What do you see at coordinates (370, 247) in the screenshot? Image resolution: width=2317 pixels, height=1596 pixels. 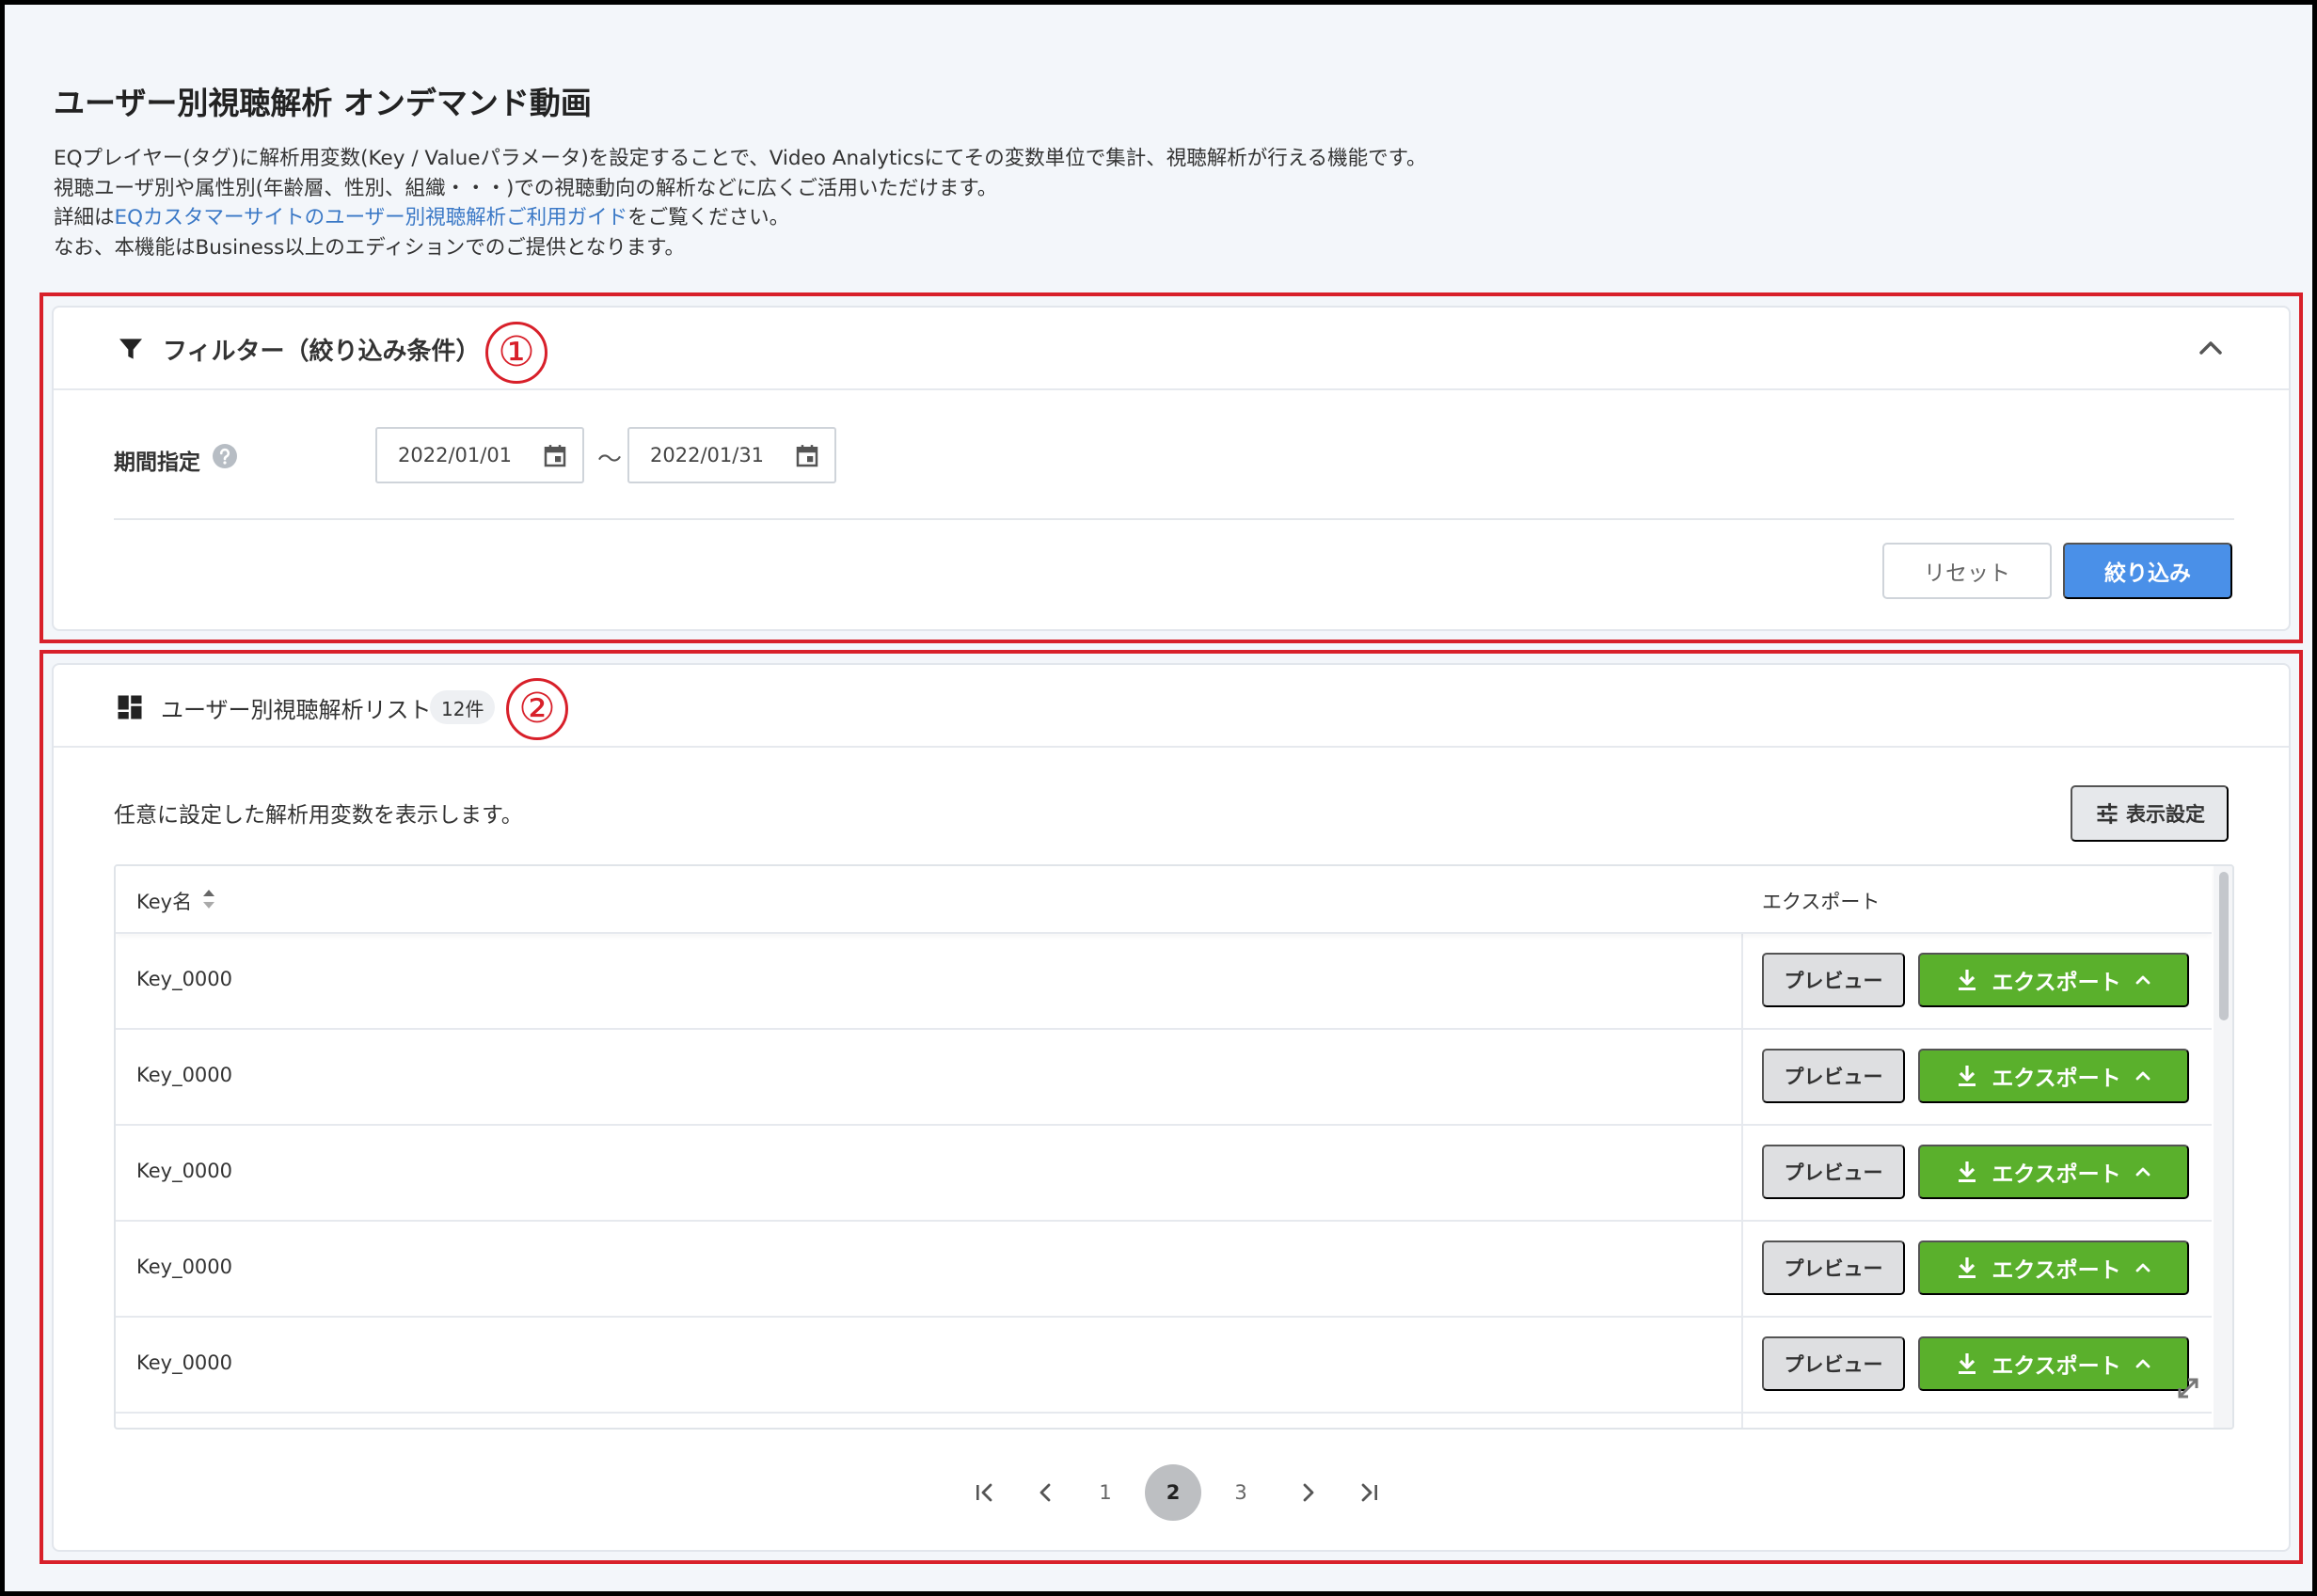 I see `description-line-4: なお、本機能はBusiness以上のエディションでのご提供となります。` at bounding box center [370, 247].